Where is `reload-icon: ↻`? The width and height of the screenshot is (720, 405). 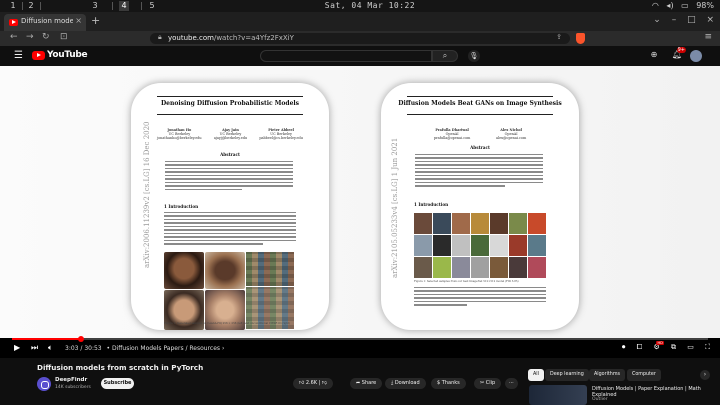 reload-icon: ↻ is located at coordinates (46, 37).